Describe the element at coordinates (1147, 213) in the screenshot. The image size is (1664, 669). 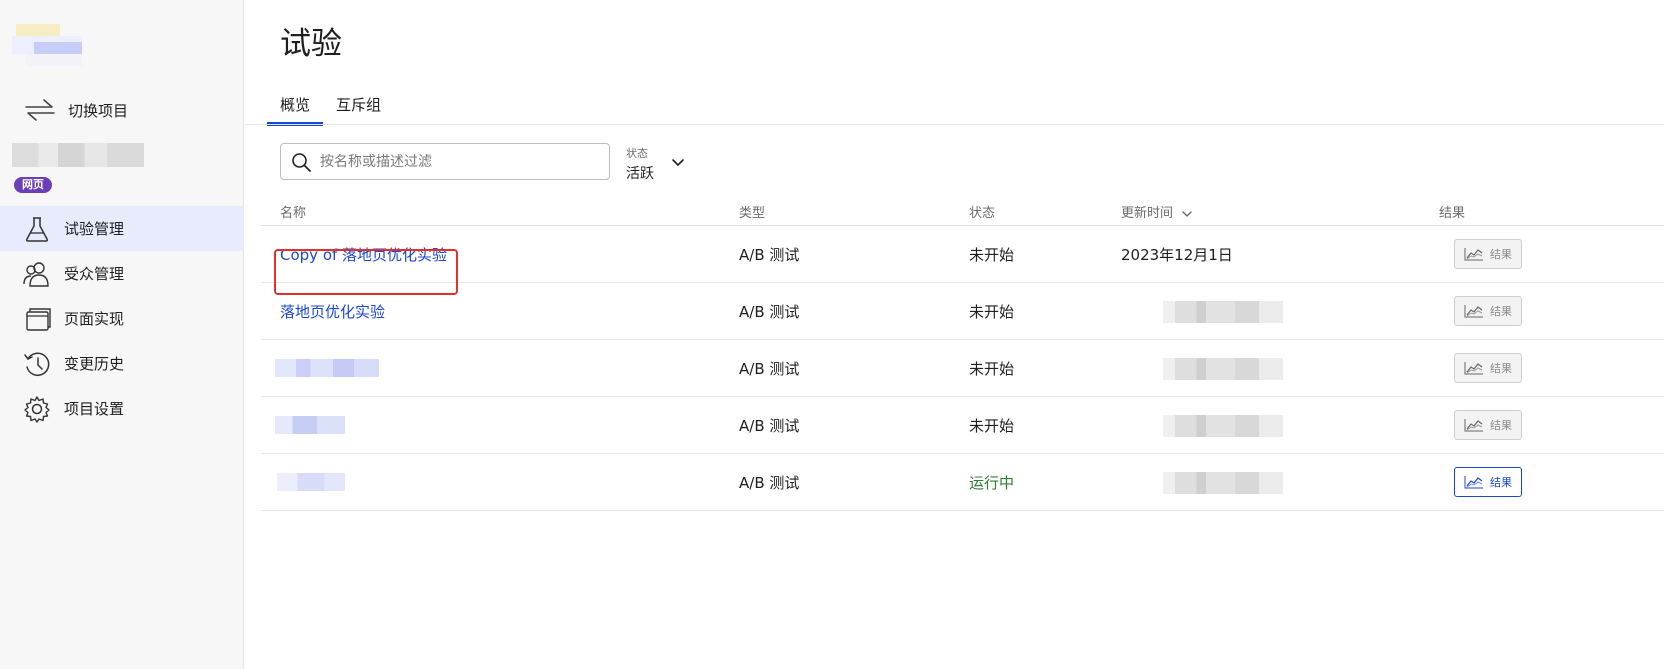
I see `column-header-updated-label: 更新时间` at that location.